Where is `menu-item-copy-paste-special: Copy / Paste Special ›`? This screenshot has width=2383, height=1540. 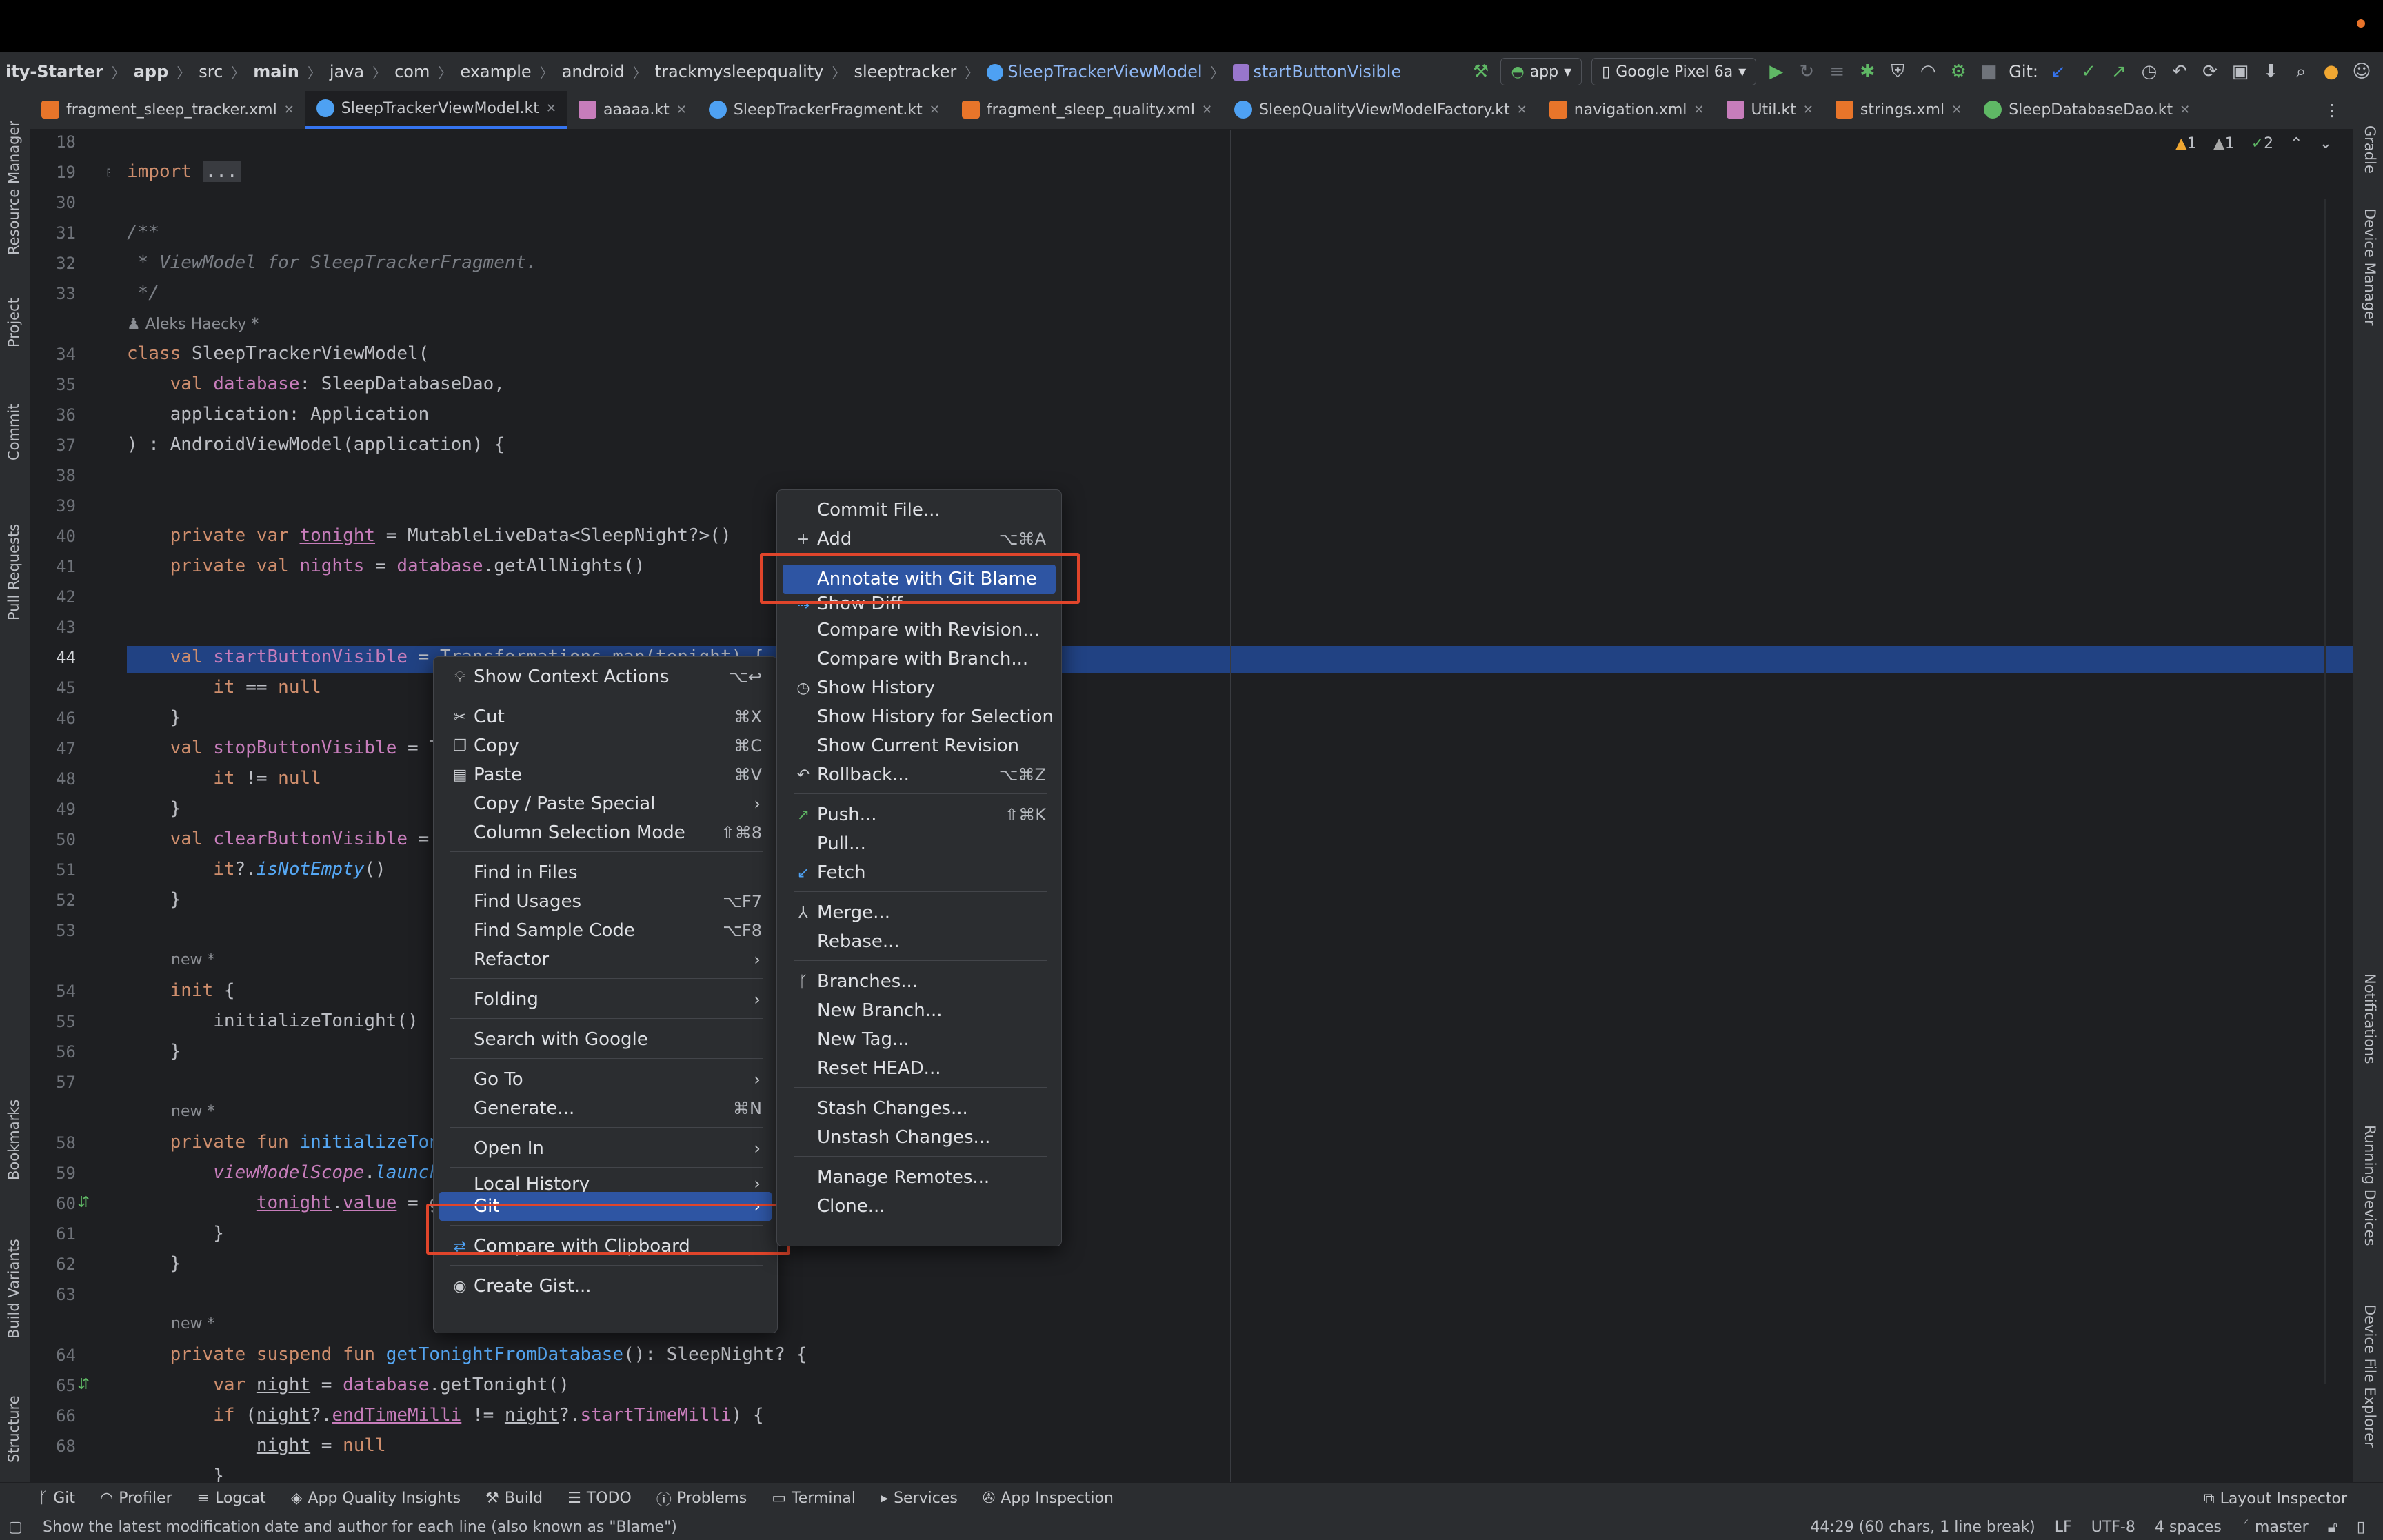
menu-item-copy-paste-special: Copy / Paste Special › is located at coordinates (605, 803).